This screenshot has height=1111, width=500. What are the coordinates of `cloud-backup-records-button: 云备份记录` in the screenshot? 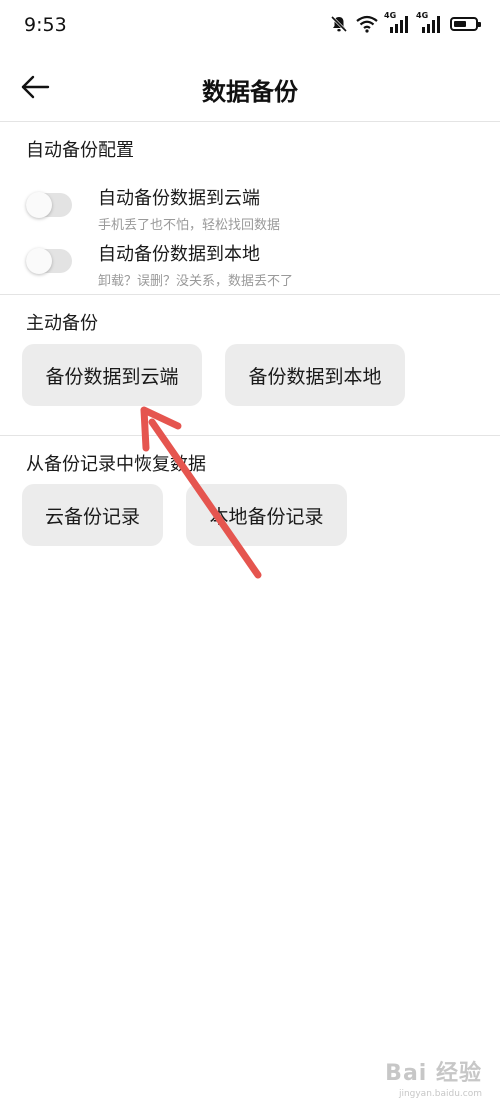 It's located at (92, 515).